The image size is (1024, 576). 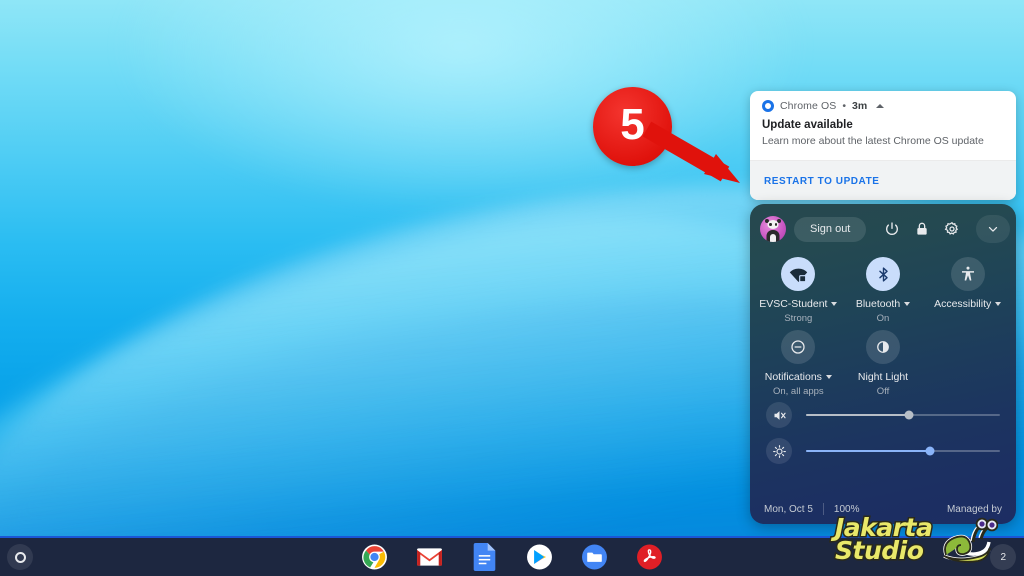 I want to click on chevron-up-icon, so click(x=880, y=106).